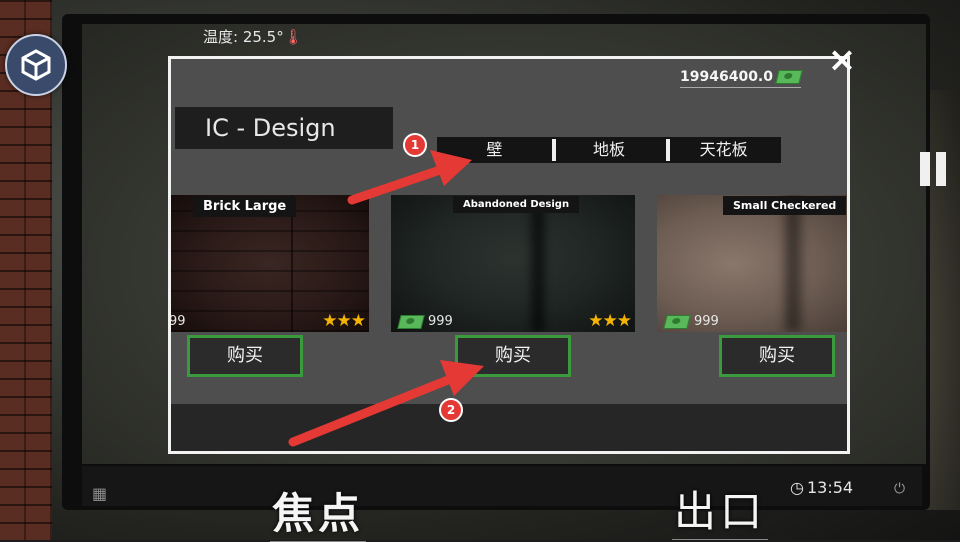 Image resolution: width=960 pixels, height=542 pixels. I want to click on item-card-brick-large: Brick Large 99 ★★★, so click(270, 263).